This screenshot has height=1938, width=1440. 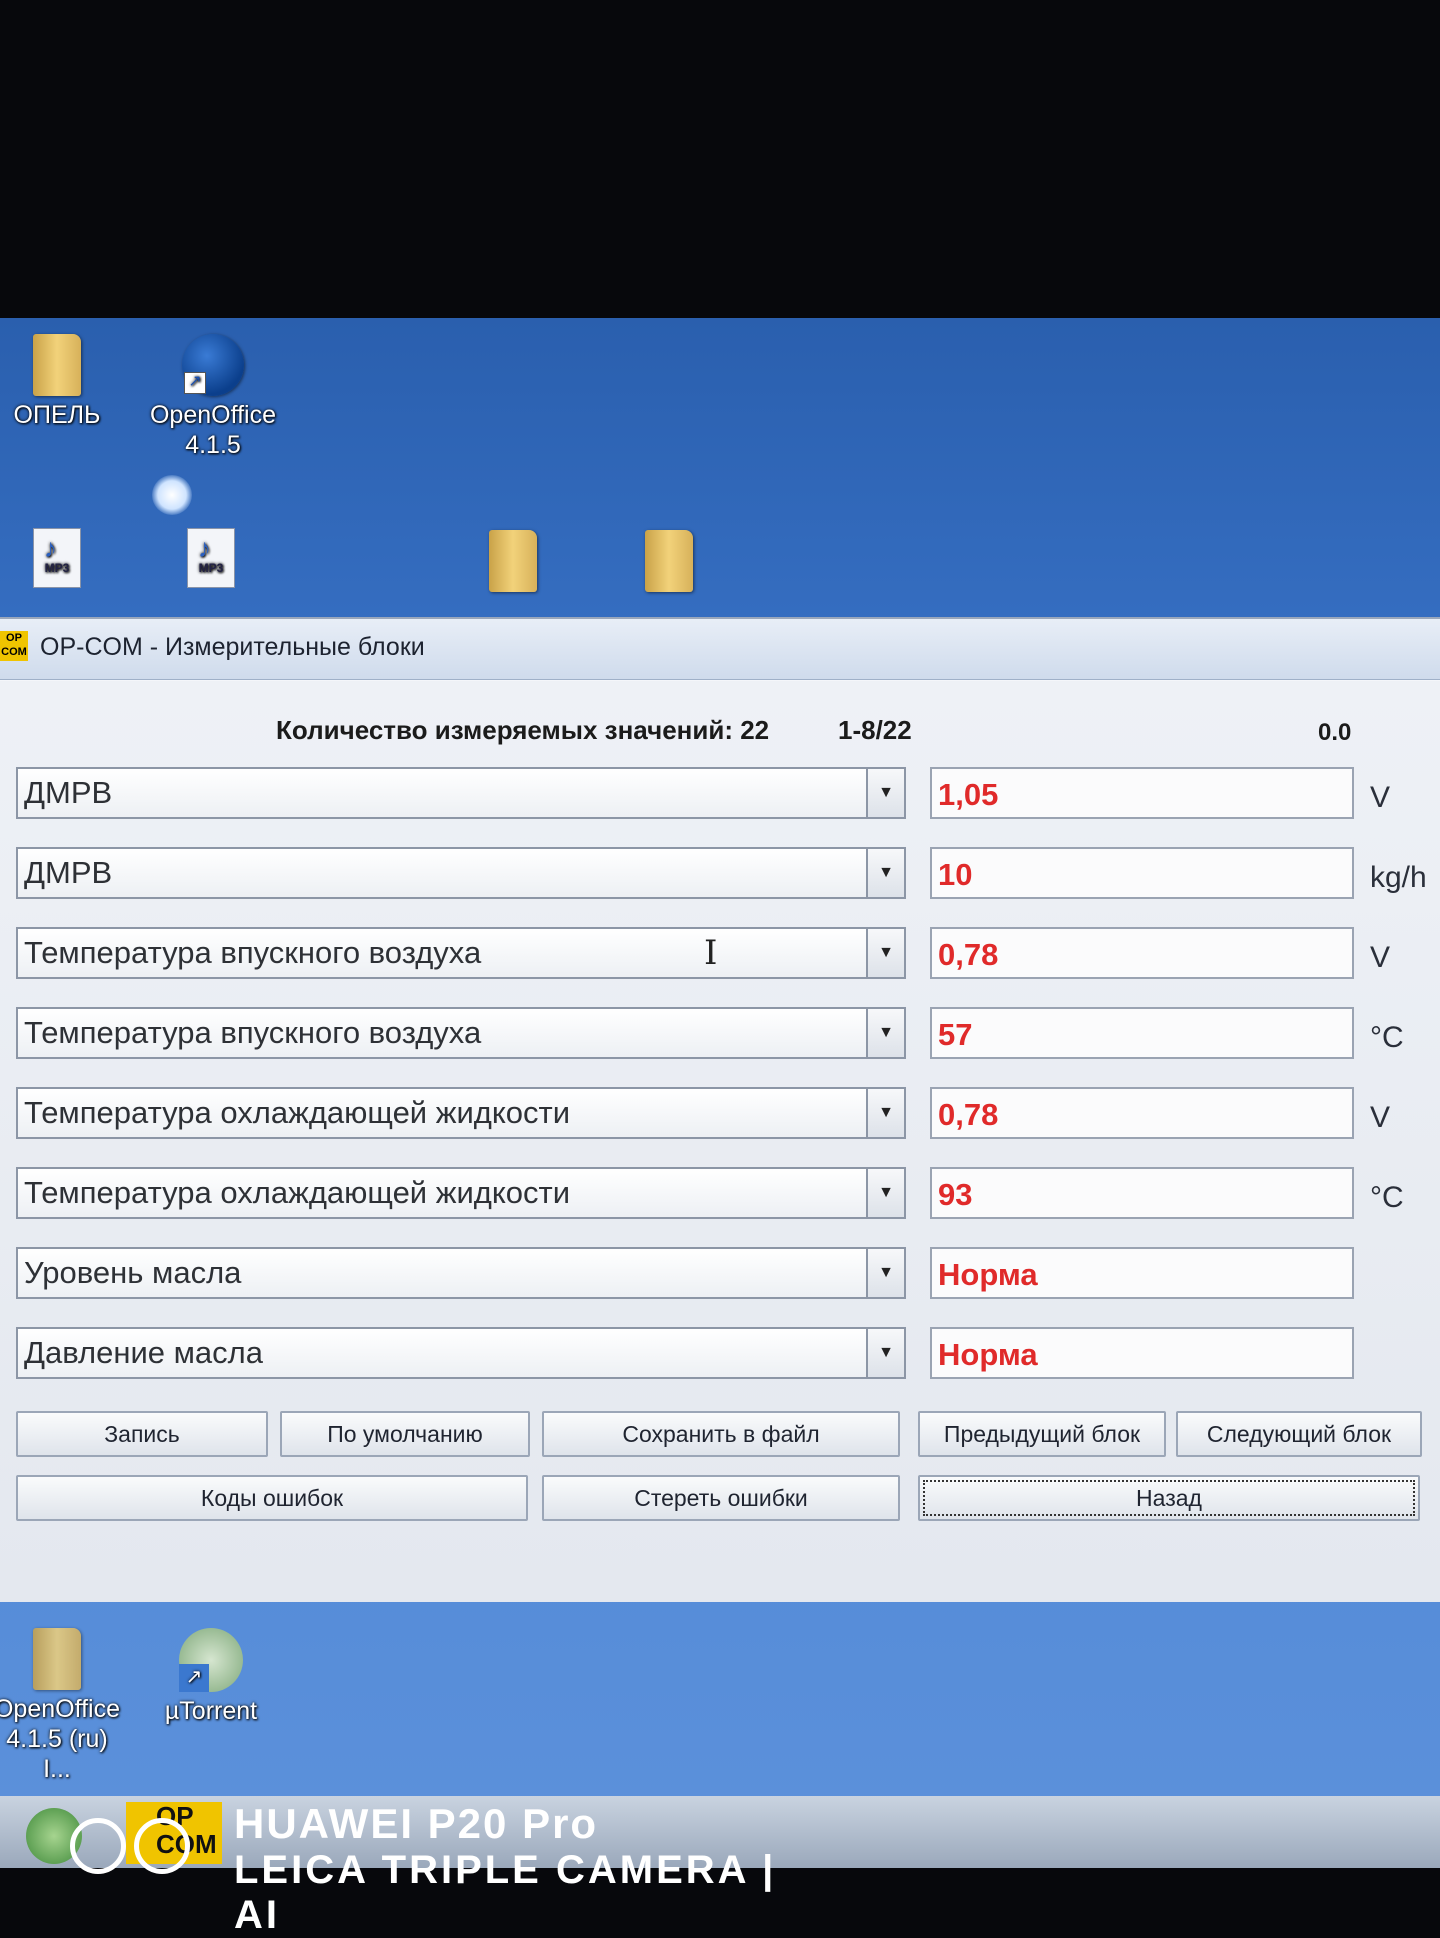 I want to click on measurement-row: Температура охлаждающей жидкости ▼ 93 °C, so click(x=720, y=1195).